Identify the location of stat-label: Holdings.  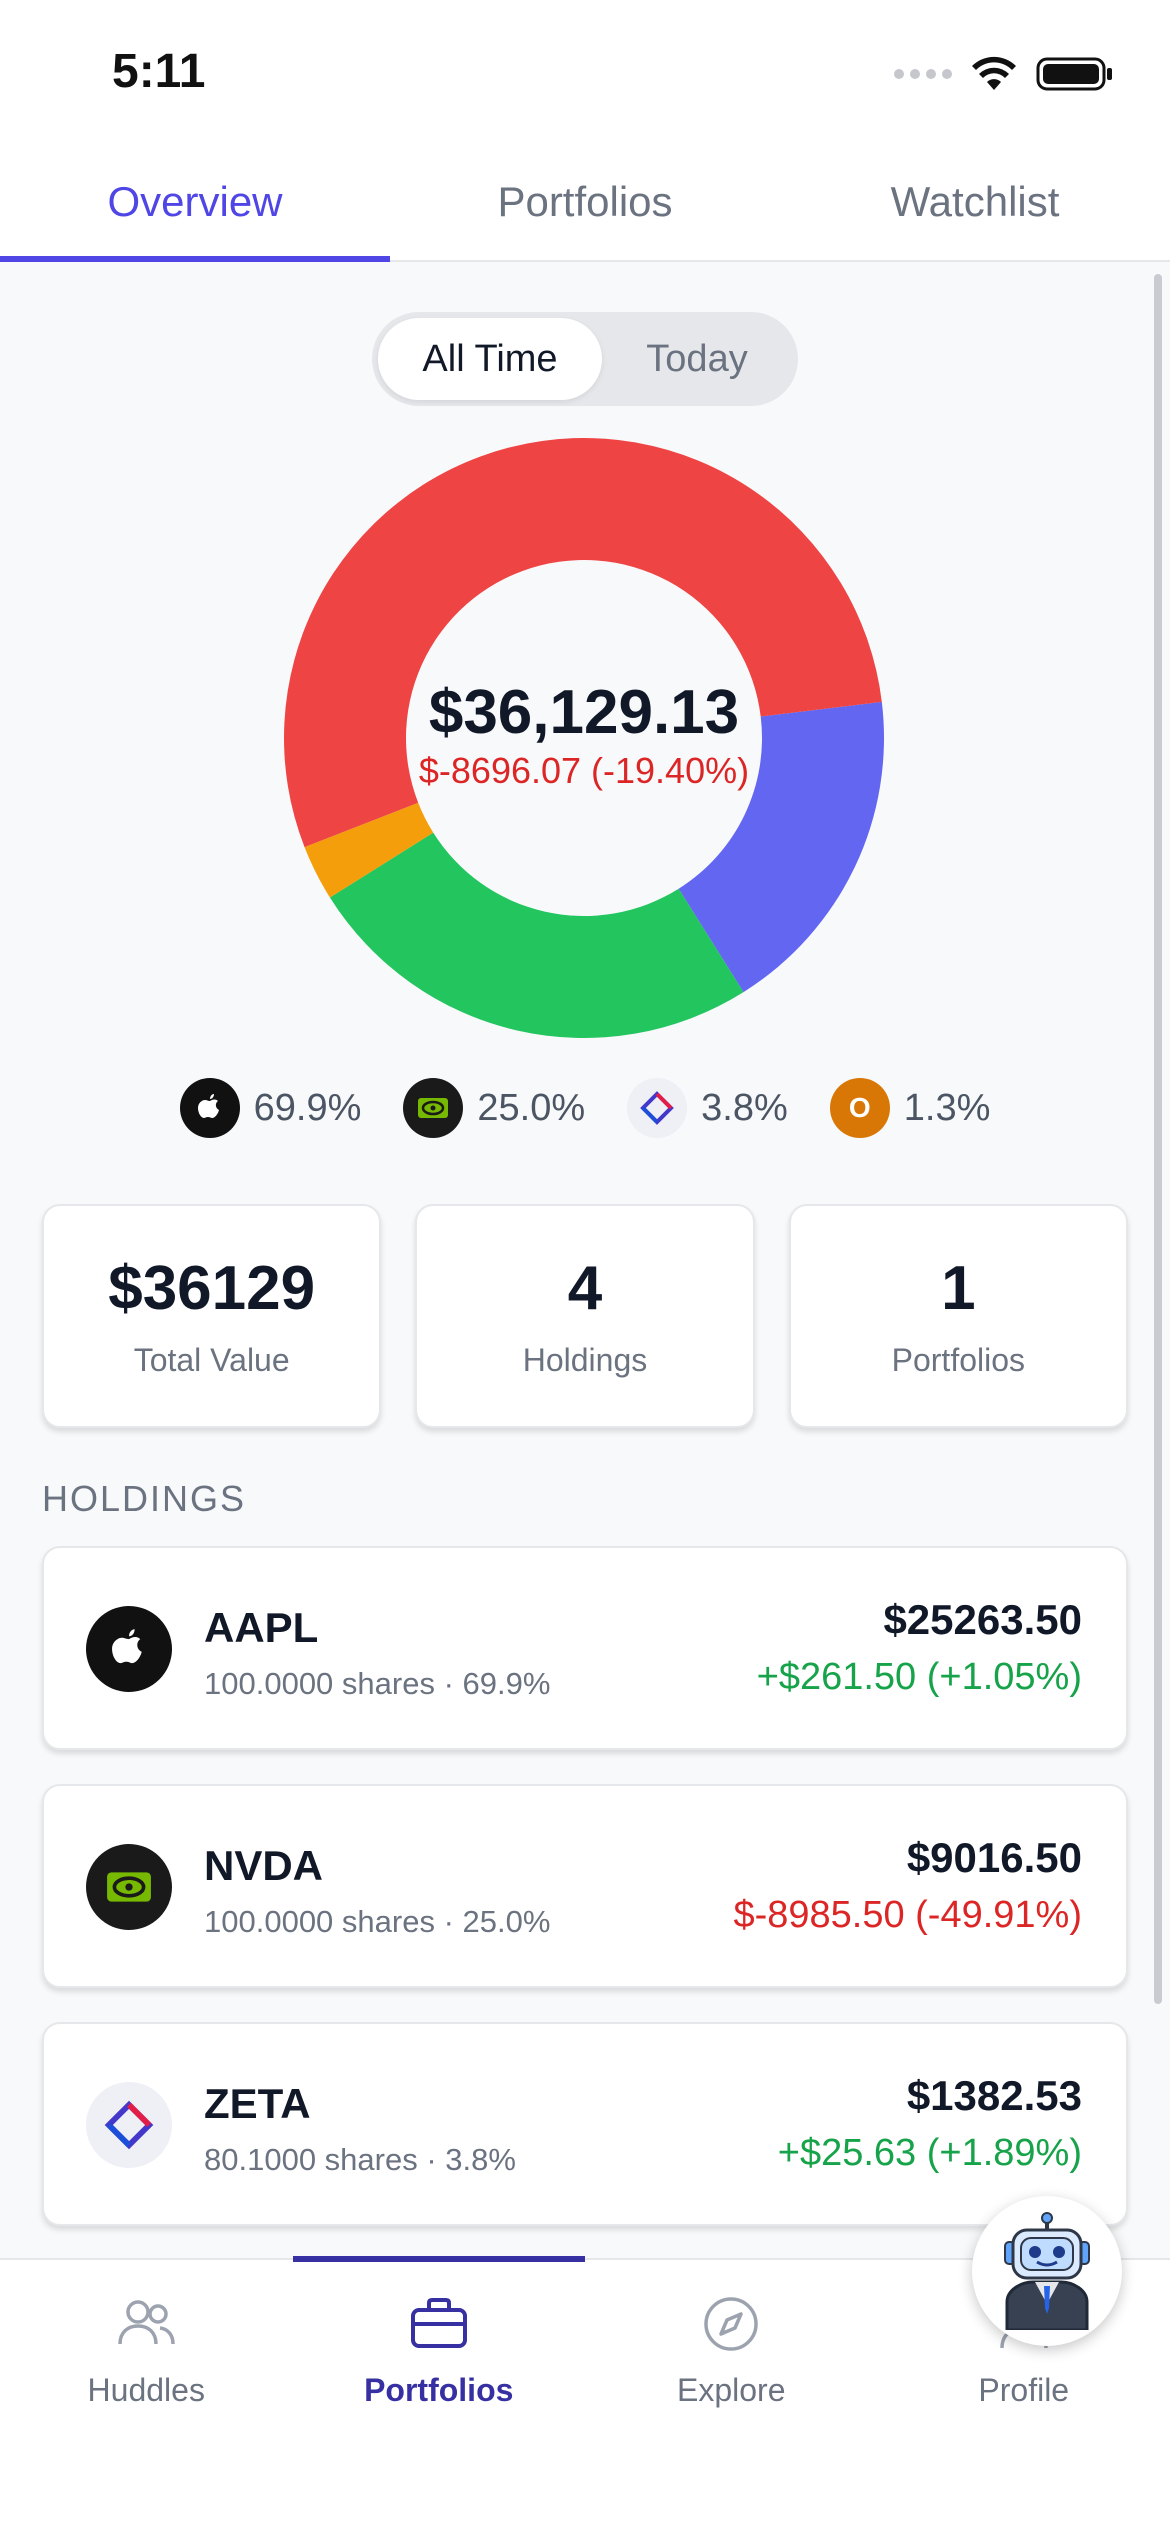
(585, 1360).